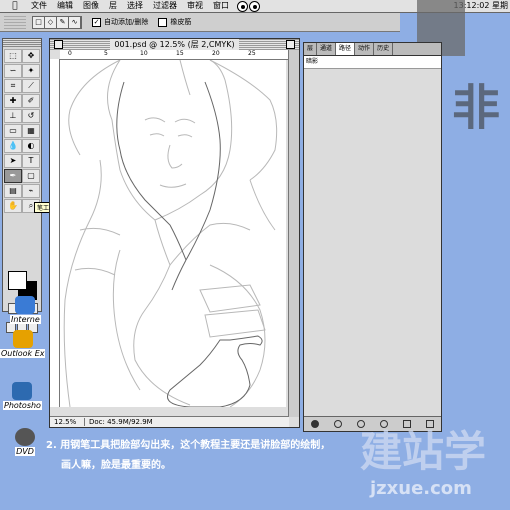  I want to click on auto-add-delete-checkbox: ✓ 自动添加/删除, so click(120, 22).